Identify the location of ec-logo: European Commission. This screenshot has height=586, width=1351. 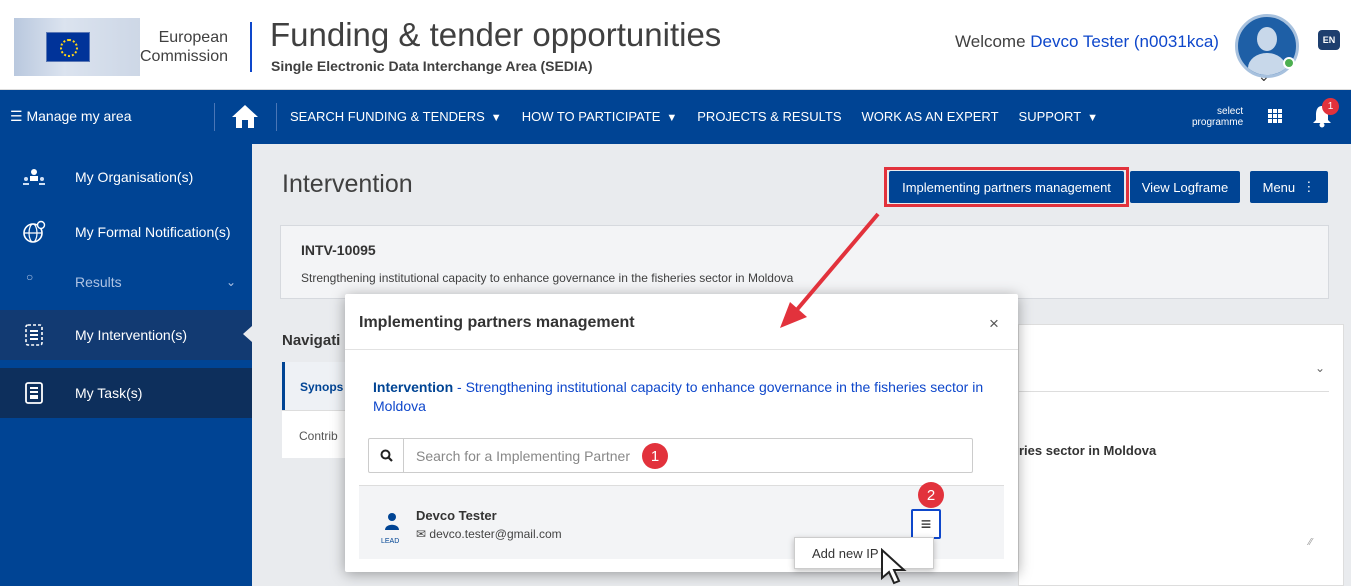
(125, 47).